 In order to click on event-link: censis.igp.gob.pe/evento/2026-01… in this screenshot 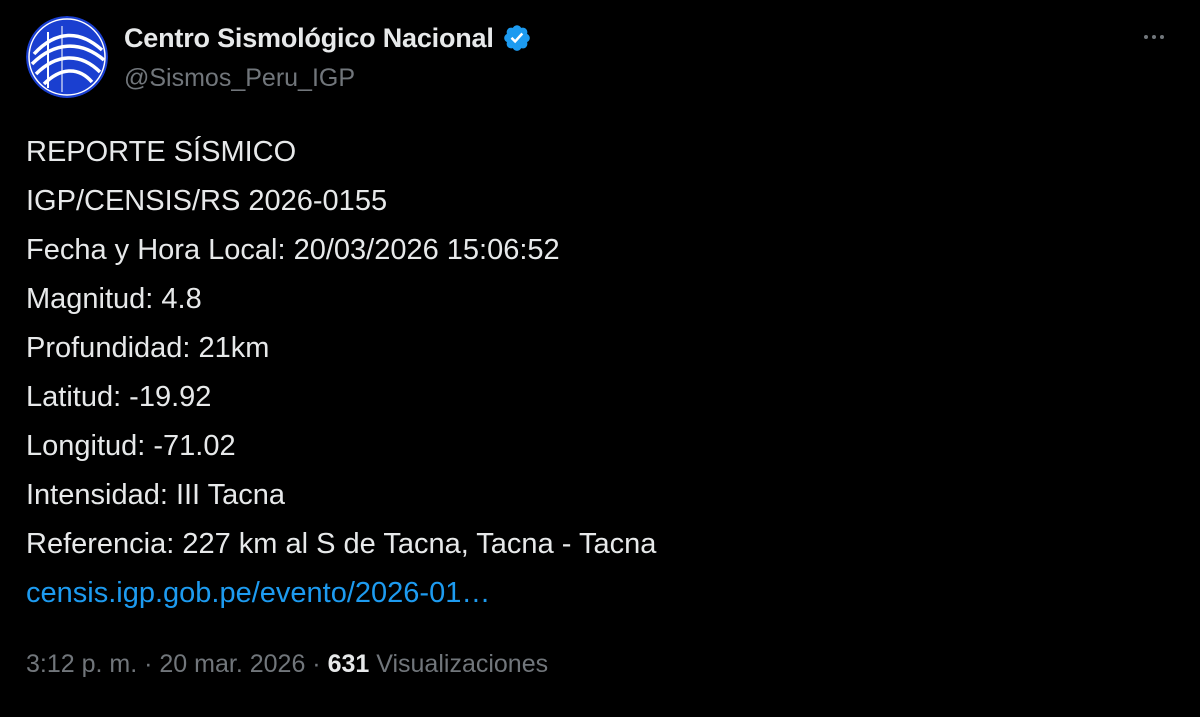, I will do `click(258, 593)`.